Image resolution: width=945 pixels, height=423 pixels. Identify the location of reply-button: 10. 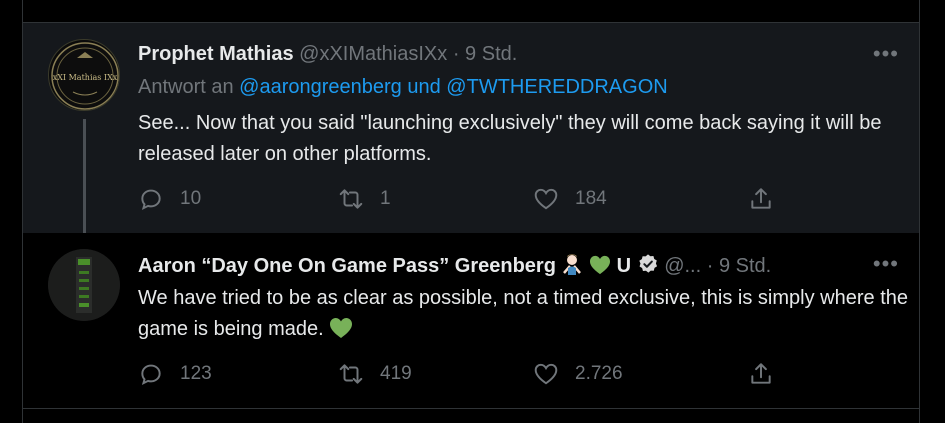
(169, 199).